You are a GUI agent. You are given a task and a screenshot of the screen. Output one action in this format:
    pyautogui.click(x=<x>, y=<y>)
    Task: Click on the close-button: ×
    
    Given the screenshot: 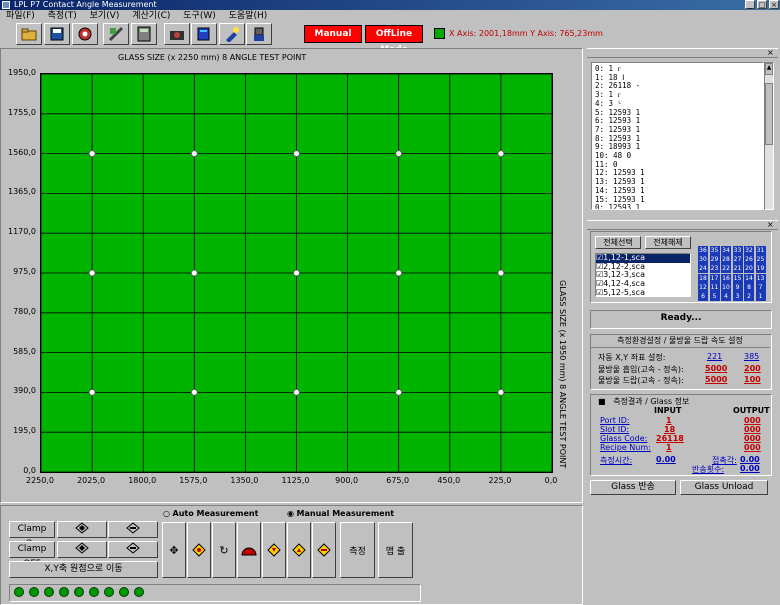 What is the action you would take?
    pyautogui.click(x=774, y=4)
    